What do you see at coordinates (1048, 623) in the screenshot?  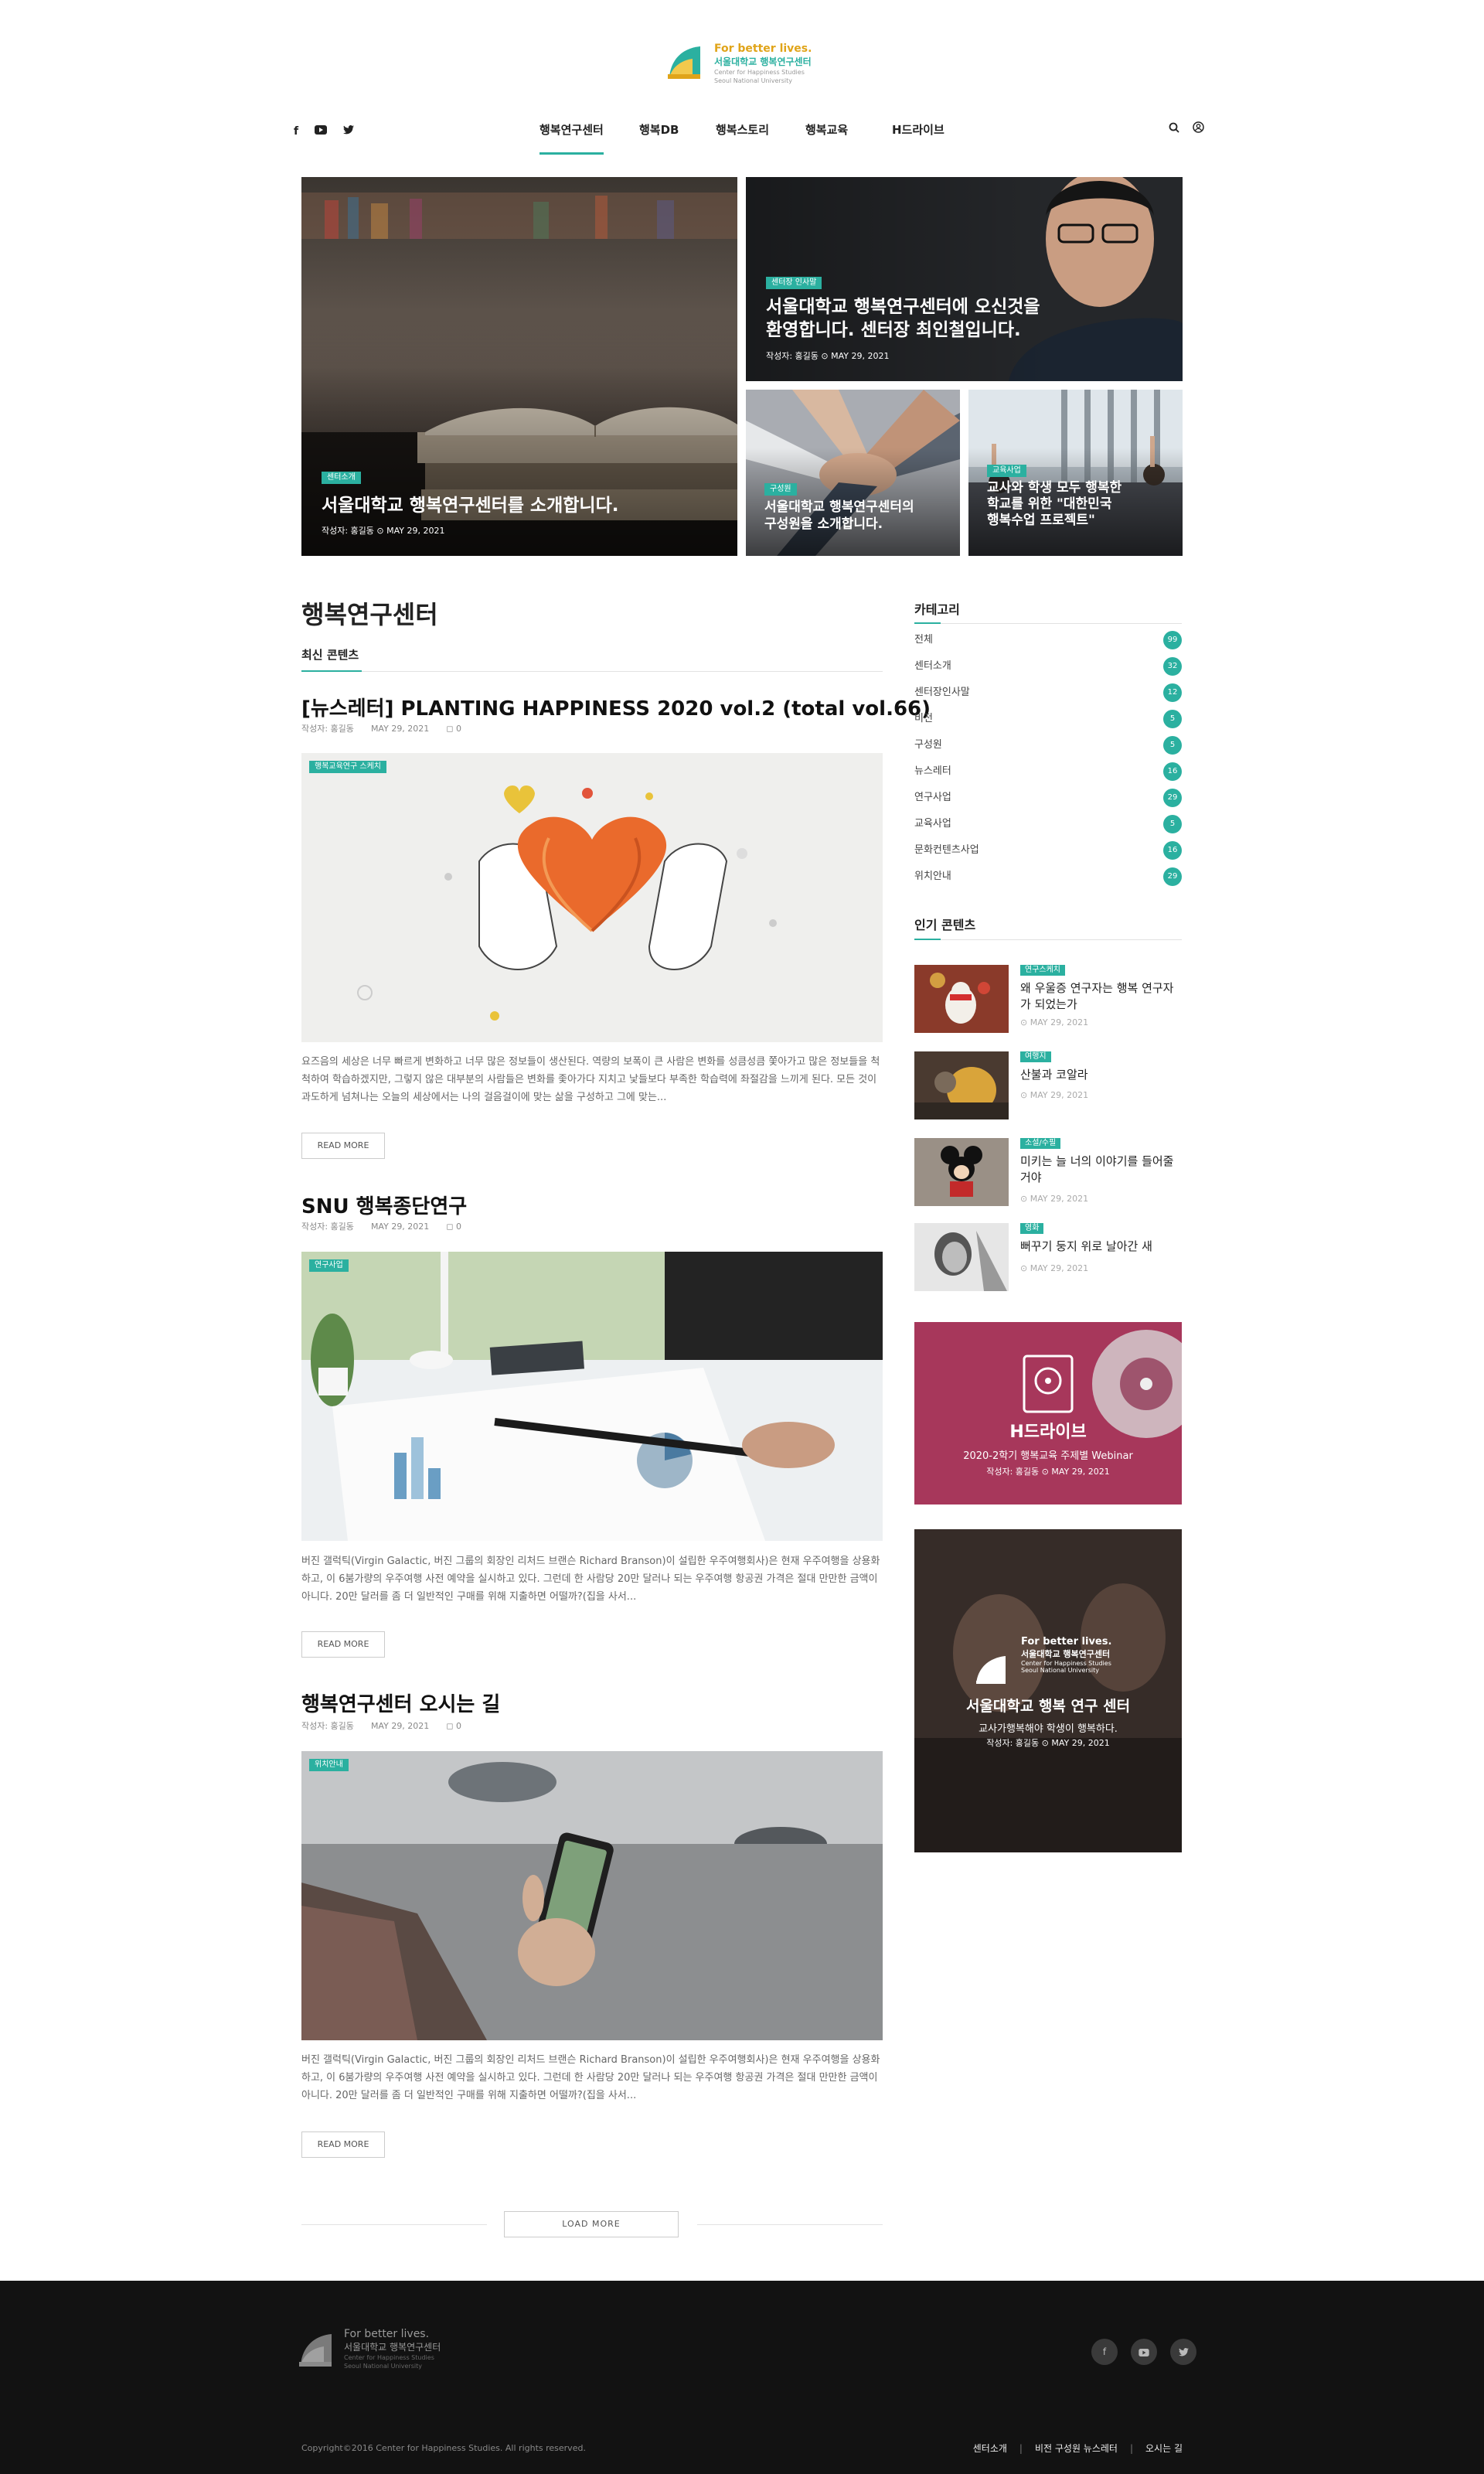 I see `categories-divider` at bounding box center [1048, 623].